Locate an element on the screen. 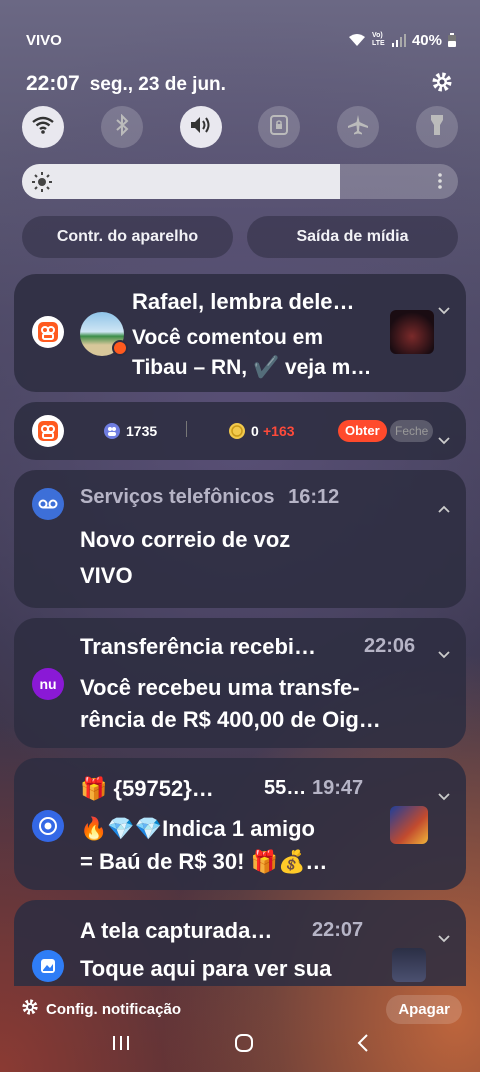 Image resolution: width=480 pixels, height=1072 pixels. volte-icon: Vo) LTE is located at coordinates (378, 39).